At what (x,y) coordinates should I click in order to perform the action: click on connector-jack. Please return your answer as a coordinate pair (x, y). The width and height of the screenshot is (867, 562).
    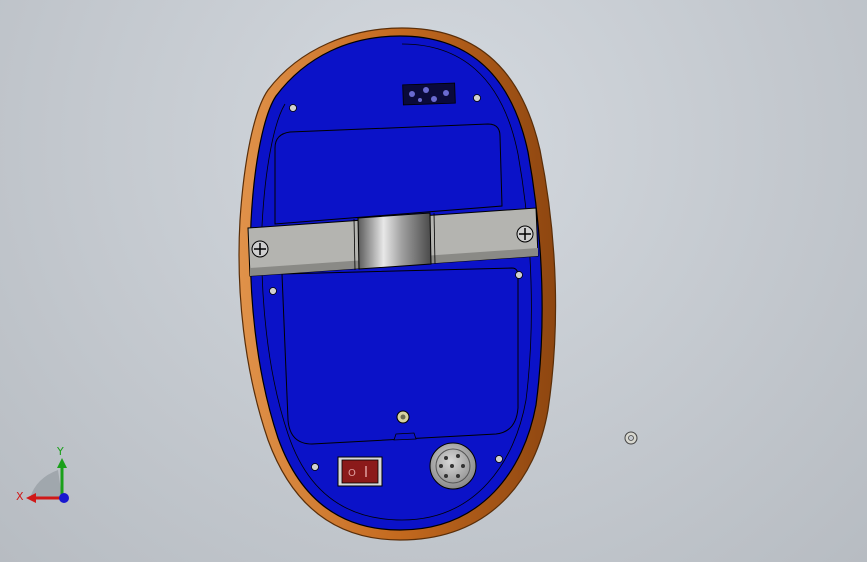
    Looking at the image, I should click on (453, 466).